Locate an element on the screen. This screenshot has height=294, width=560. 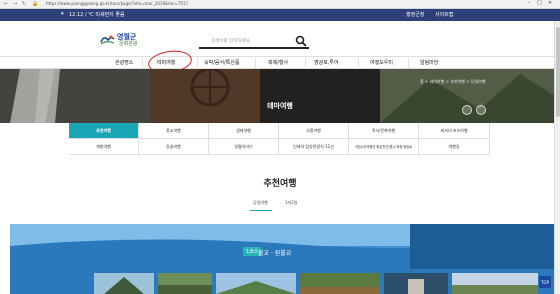
gnb-item-festivals: 축제/행사 is located at coordinates (278, 62).